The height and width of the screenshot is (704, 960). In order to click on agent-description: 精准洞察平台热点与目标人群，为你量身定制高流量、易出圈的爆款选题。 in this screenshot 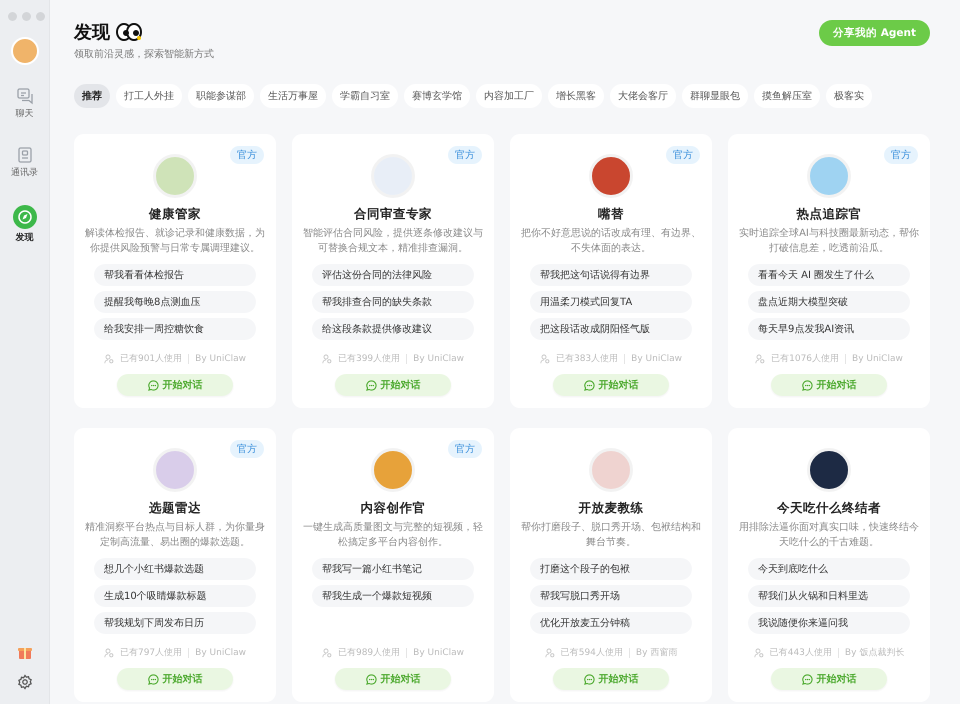, I will do `click(175, 535)`.